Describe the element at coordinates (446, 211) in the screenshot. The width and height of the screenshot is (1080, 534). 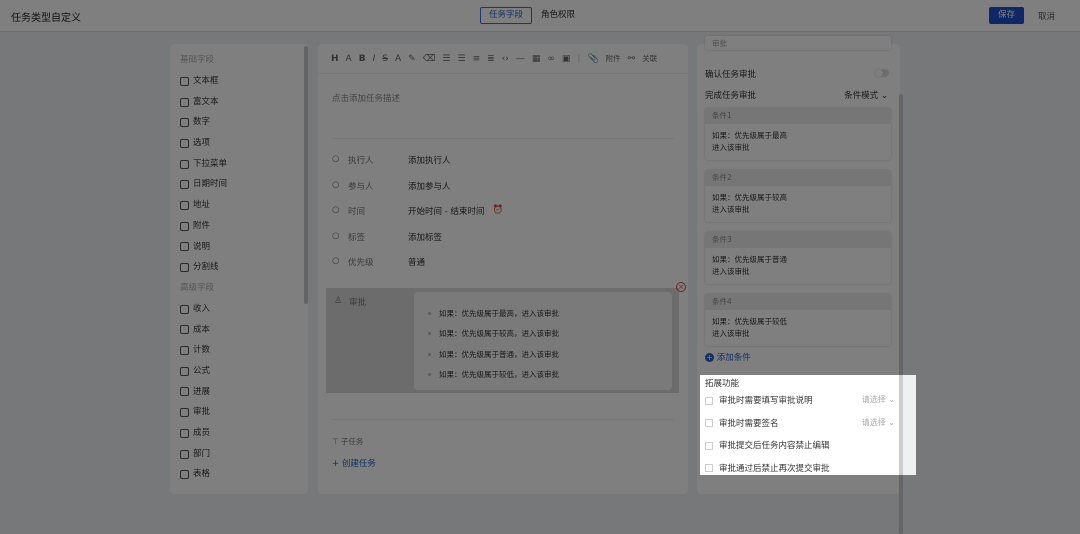
I see `field-value: 开始时间 - 结束时间` at that location.